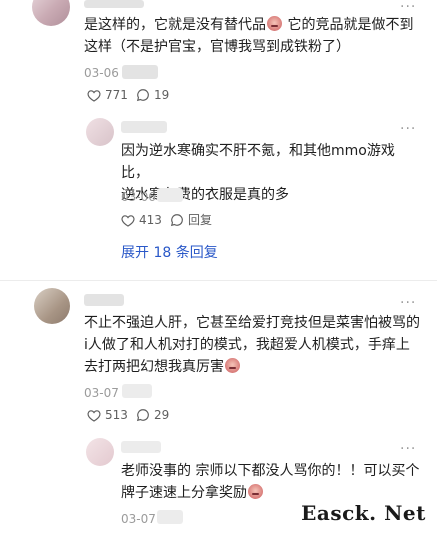 The width and height of the screenshot is (437, 536). What do you see at coordinates (152, 415) in the screenshot?
I see `reply-button: 29` at bounding box center [152, 415].